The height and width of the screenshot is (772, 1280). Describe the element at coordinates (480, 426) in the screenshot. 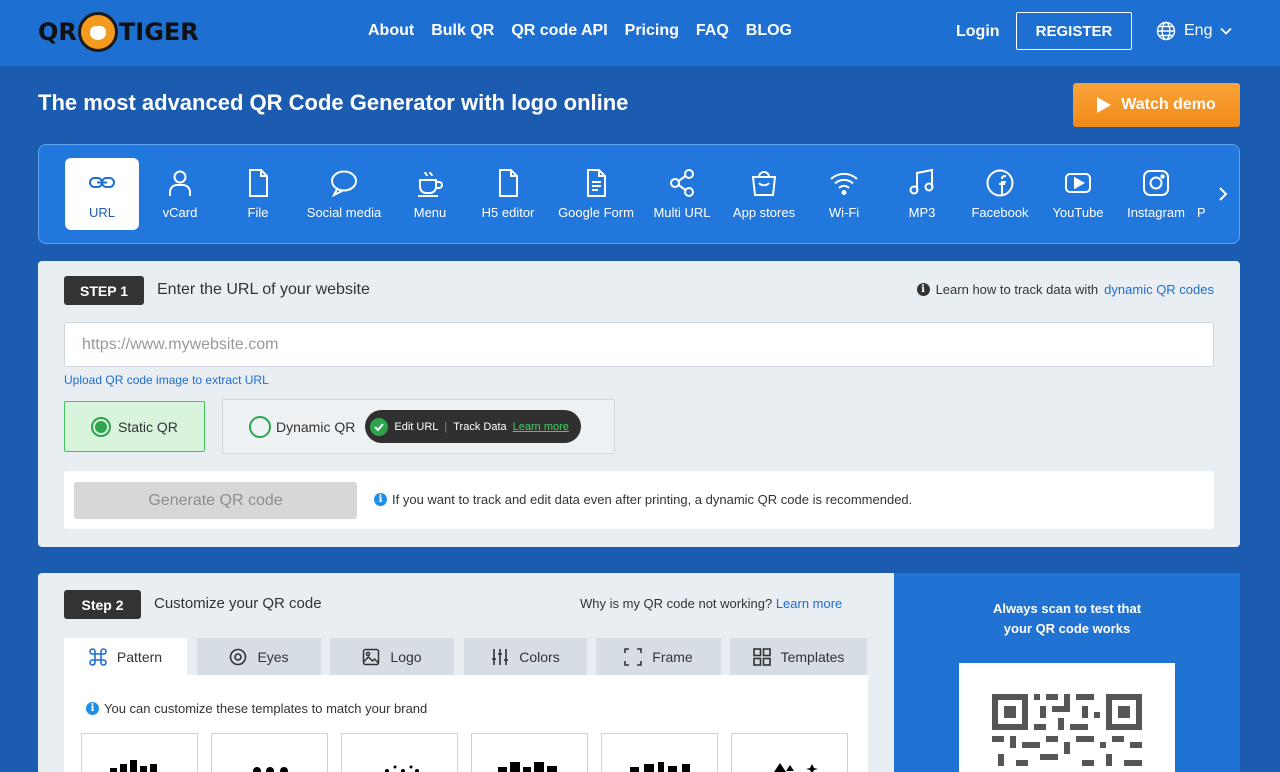

I see `track-data-label: Track Data` at that location.